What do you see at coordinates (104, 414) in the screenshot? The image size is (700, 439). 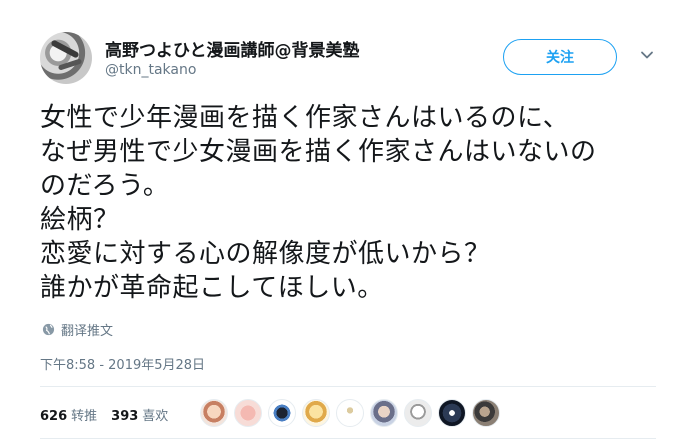 I see `tweet-stats: 626 转推 393 喜欢` at bounding box center [104, 414].